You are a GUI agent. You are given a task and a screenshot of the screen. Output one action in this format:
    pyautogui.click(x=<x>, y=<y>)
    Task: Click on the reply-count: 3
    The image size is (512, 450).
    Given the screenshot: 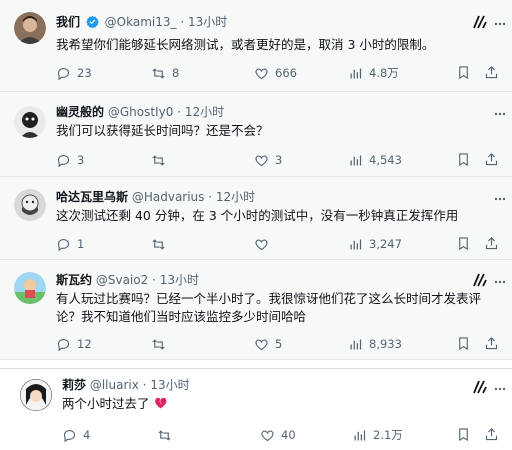 What is the action you would take?
    pyautogui.click(x=81, y=160)
    